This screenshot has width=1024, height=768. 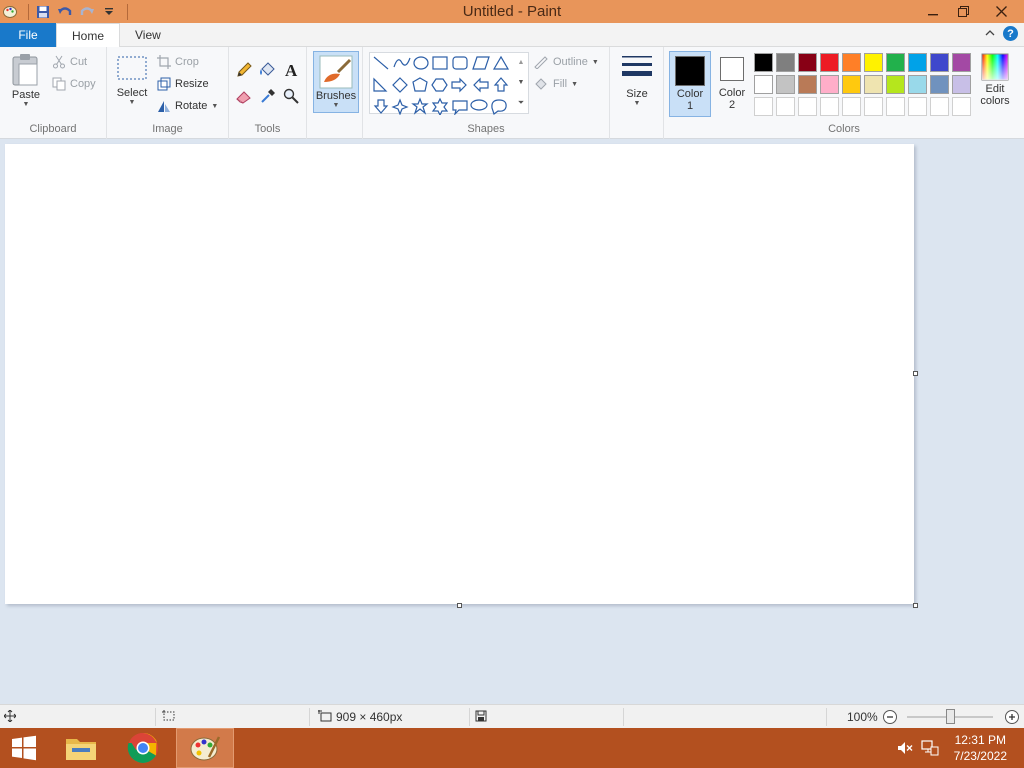 What do you see at coordinates (132, 102) in the screenshot?
I see `chevron-down-icon: ▼` at bounding box center [132, 102].